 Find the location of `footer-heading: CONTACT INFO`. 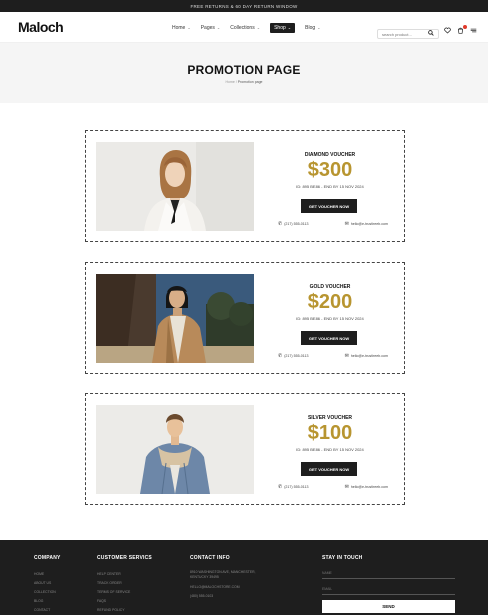

footer-heading: CONTACT INFO is located at coordinates (210, 558).